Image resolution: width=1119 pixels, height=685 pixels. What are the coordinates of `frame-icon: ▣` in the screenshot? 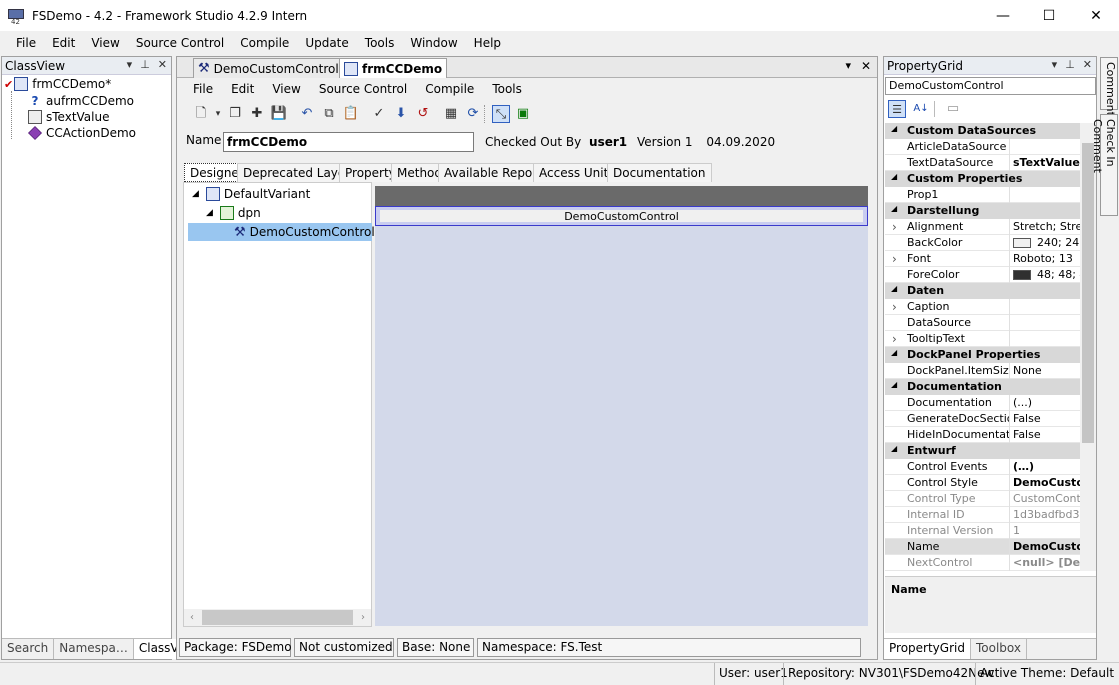 It's located at (523, 114).